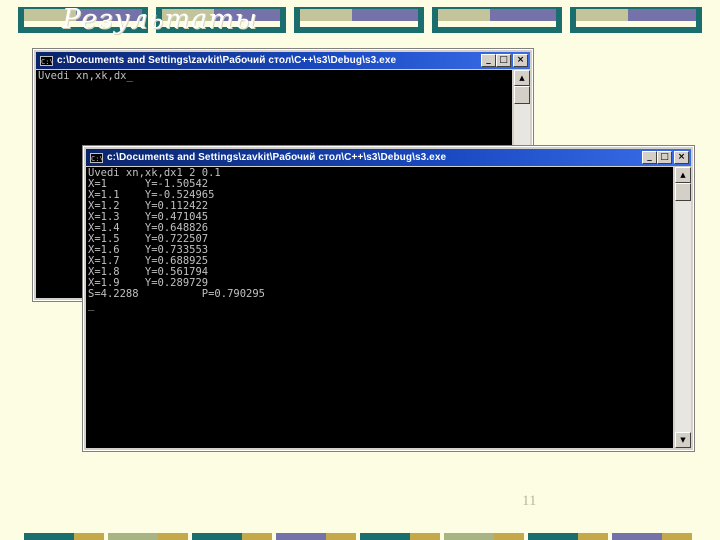 The image size is (720, 540). Describe the element at coordinates (529, 501) in the screenshot. I see `page-number: 11` at that location.